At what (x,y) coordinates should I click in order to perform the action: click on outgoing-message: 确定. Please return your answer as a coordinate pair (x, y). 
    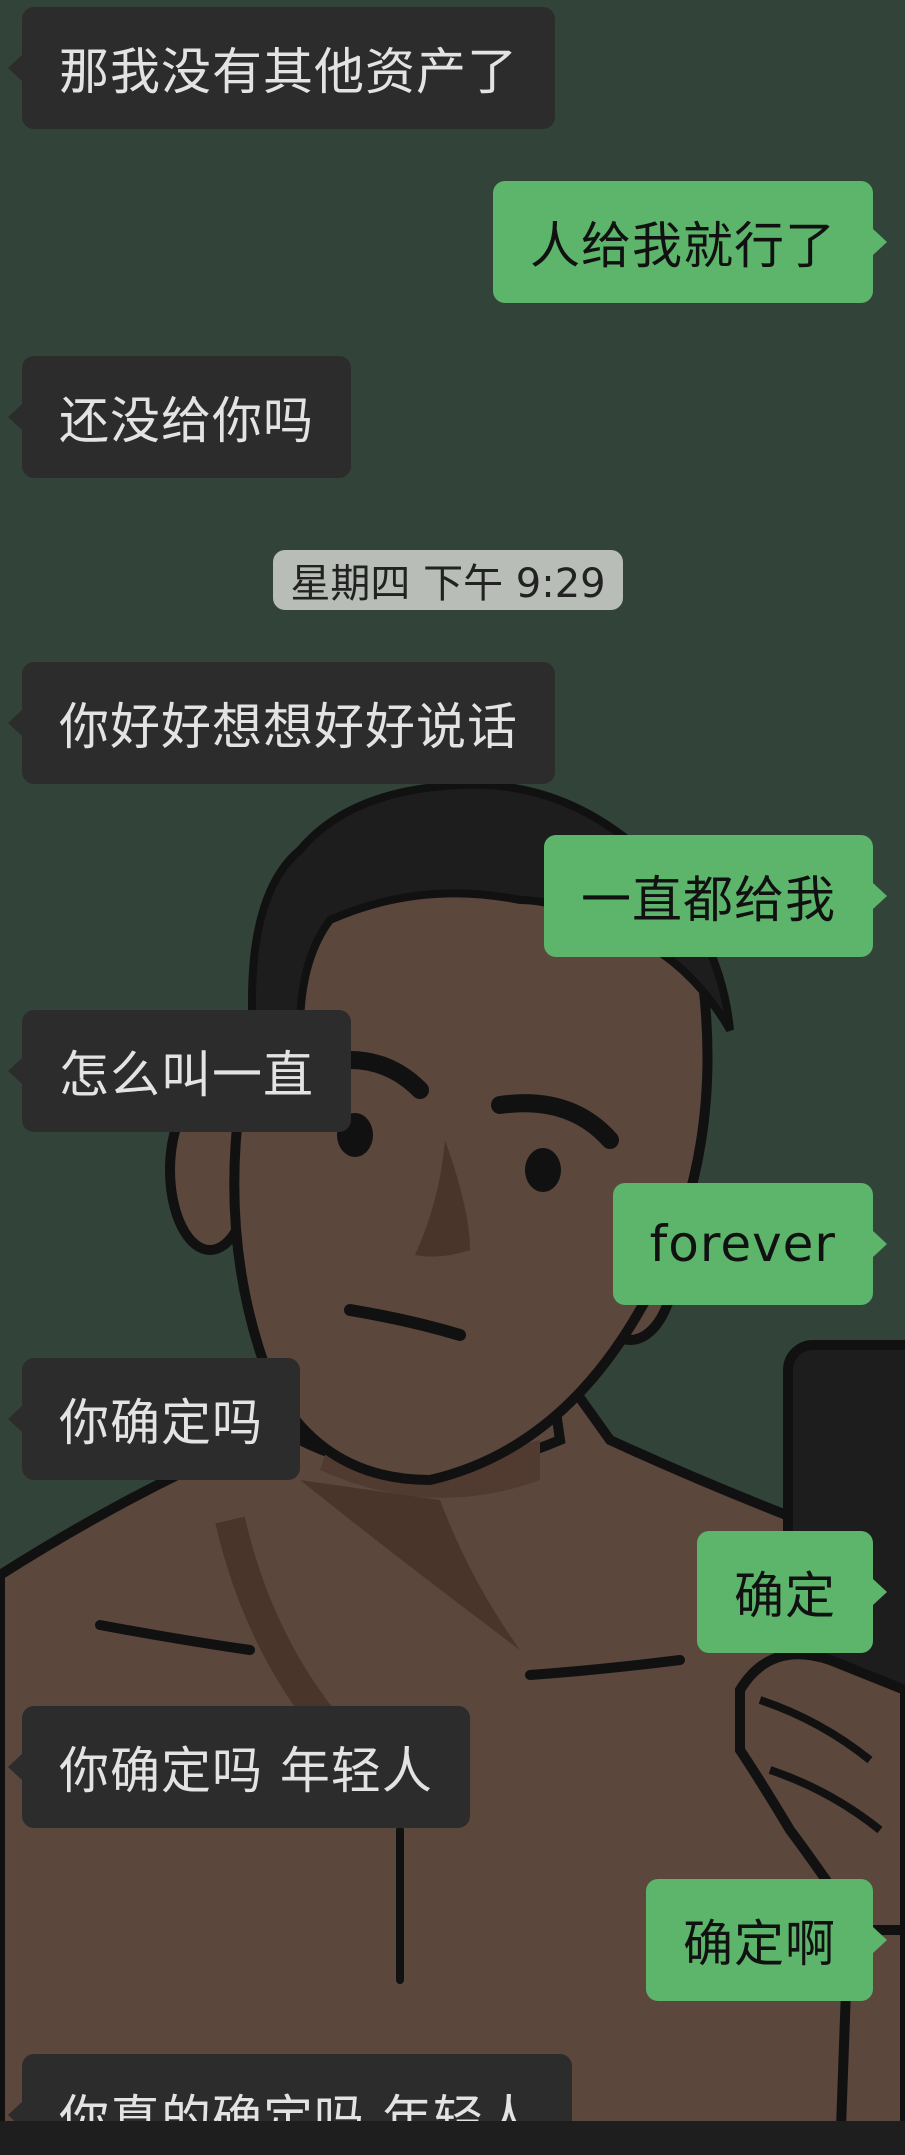
    Looking at the image, I should click on (785, 1592).